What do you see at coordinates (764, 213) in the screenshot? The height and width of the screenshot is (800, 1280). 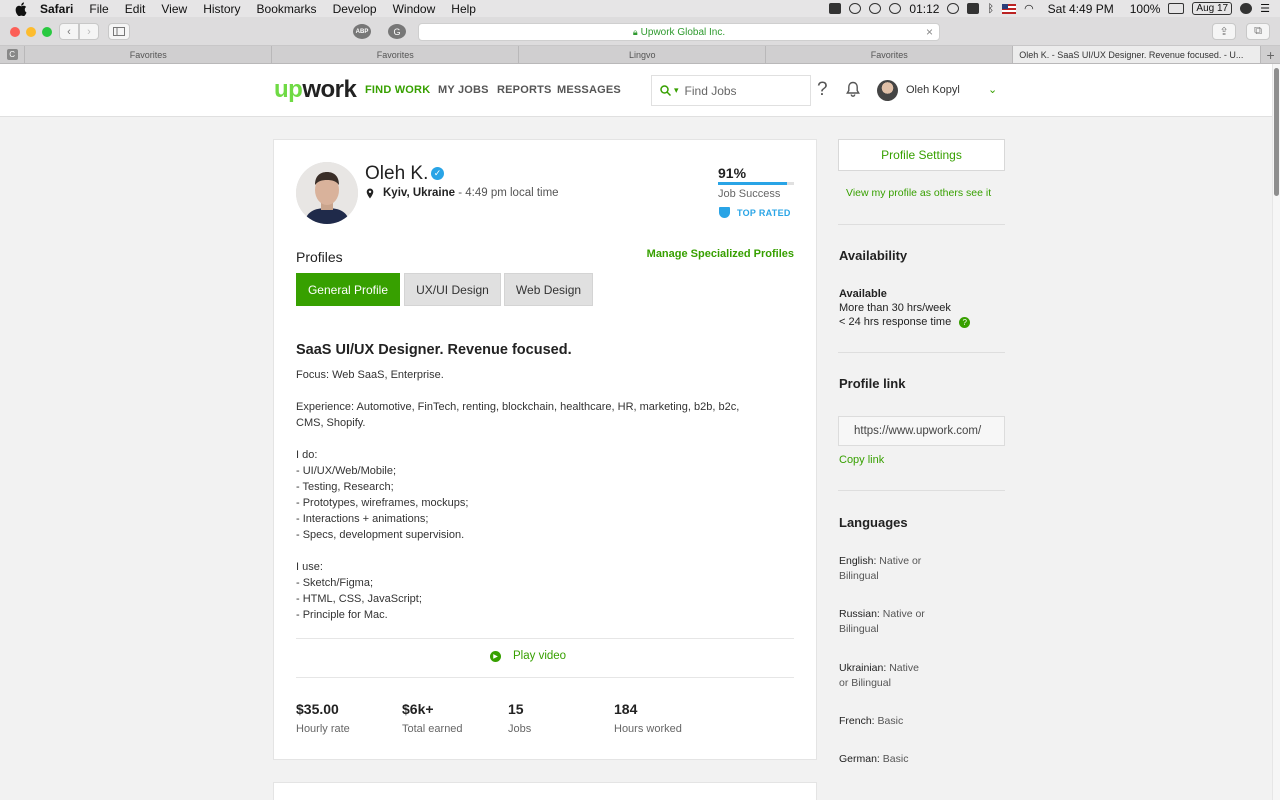 I see `top-rated-label: TOP RATED` at bounding box center [764, 213].